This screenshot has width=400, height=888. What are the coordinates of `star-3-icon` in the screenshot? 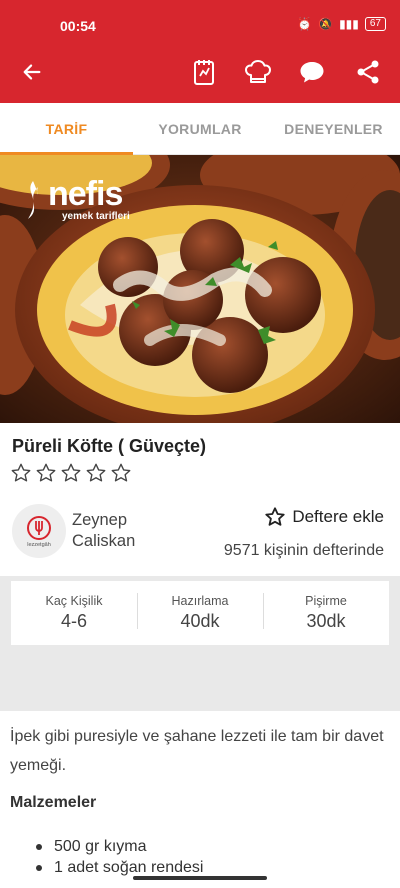 It's located at (71, 473).